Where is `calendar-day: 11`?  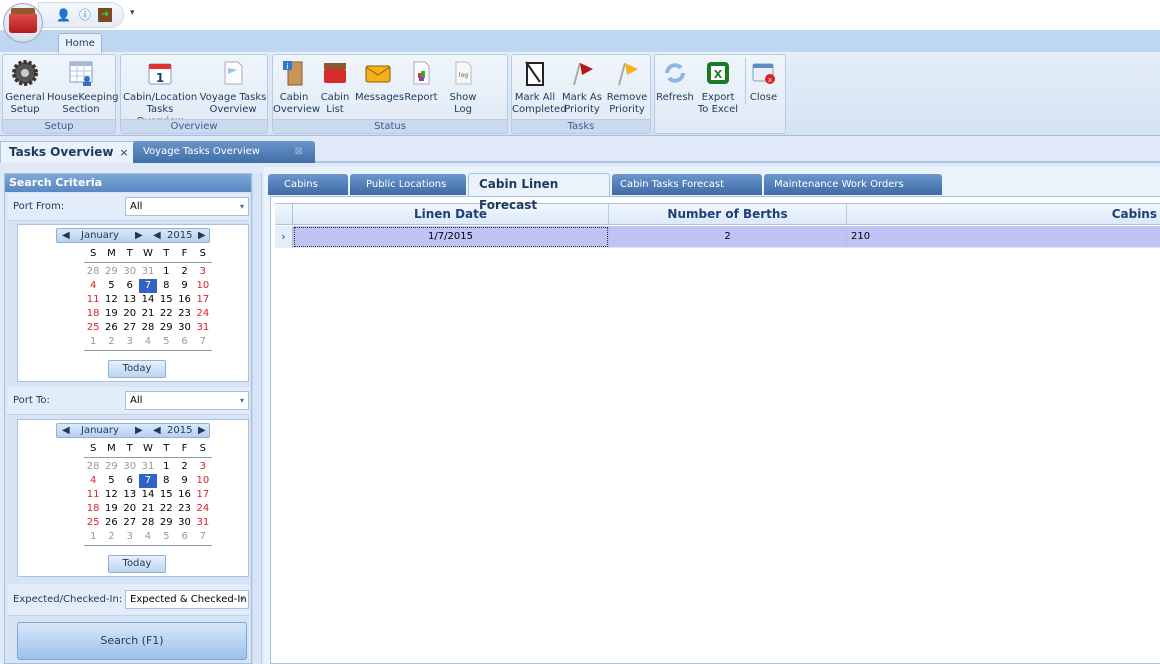 calendar-day: 11 is located at coordinates (93, 495).